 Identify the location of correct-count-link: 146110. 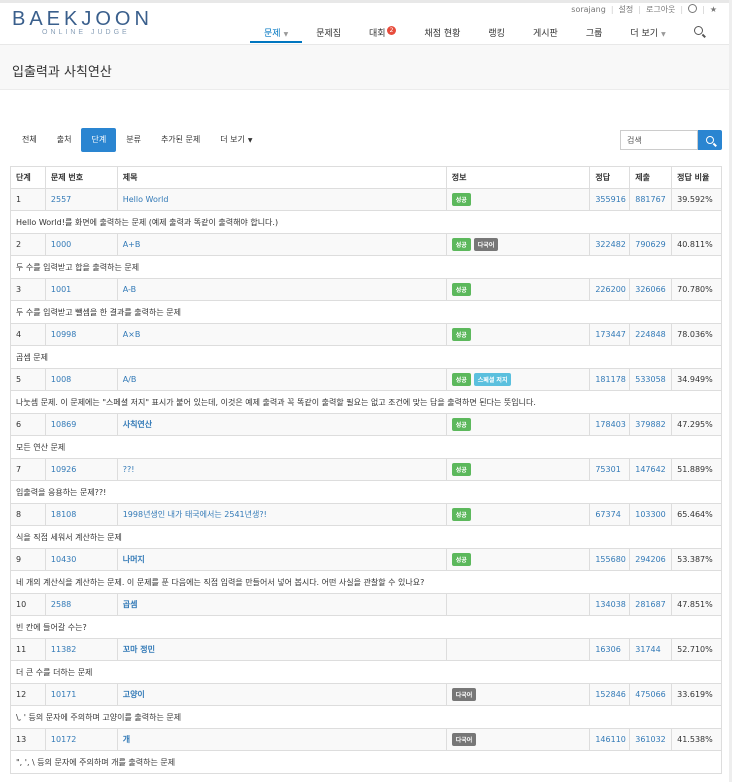
(610, 739).